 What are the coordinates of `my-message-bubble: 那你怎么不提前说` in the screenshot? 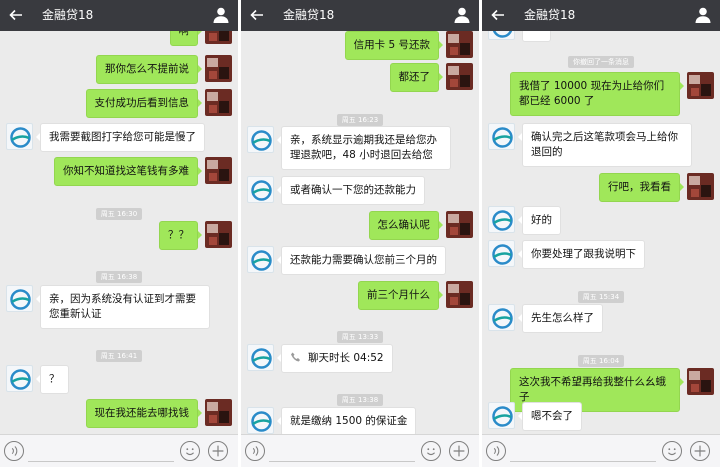 It's located at (149, 69).